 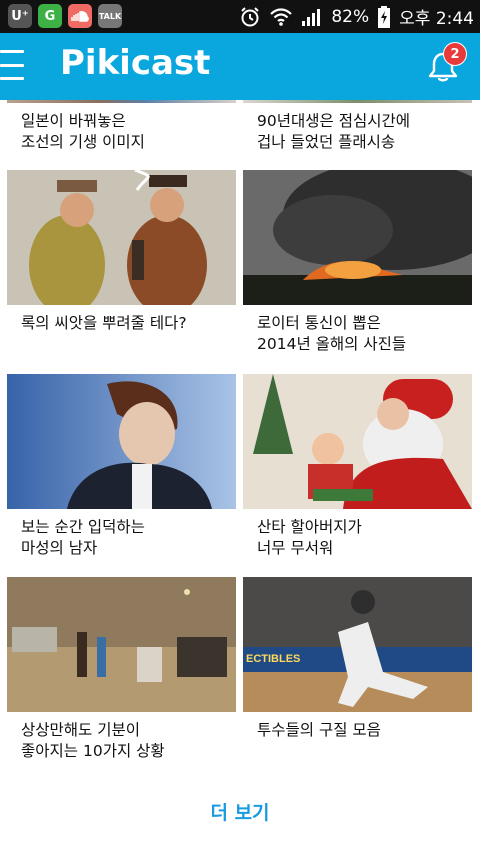 What do you see at coordinates (273, 659) in the screenshot?
I see `svg-text: ECTIBLES` at bounding box center [273, 659].